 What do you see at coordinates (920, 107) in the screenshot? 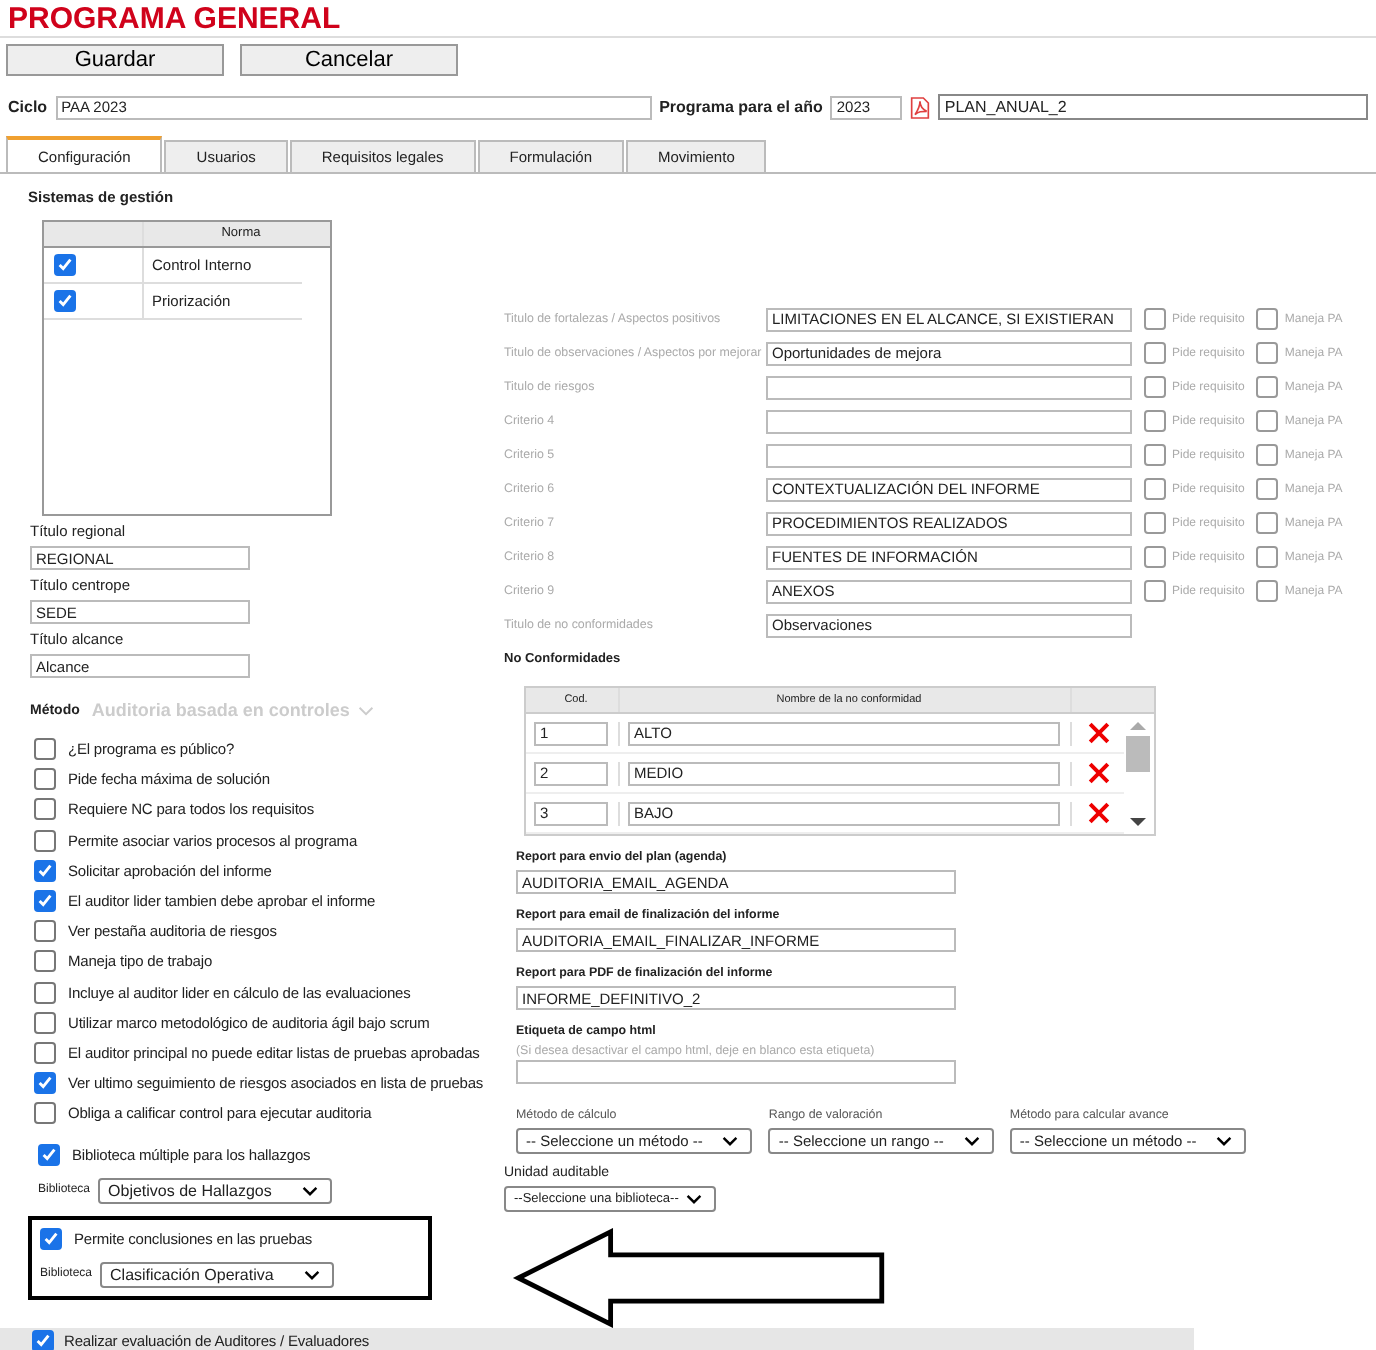
I see `pdf-icon` at bounding box center [920, 107].